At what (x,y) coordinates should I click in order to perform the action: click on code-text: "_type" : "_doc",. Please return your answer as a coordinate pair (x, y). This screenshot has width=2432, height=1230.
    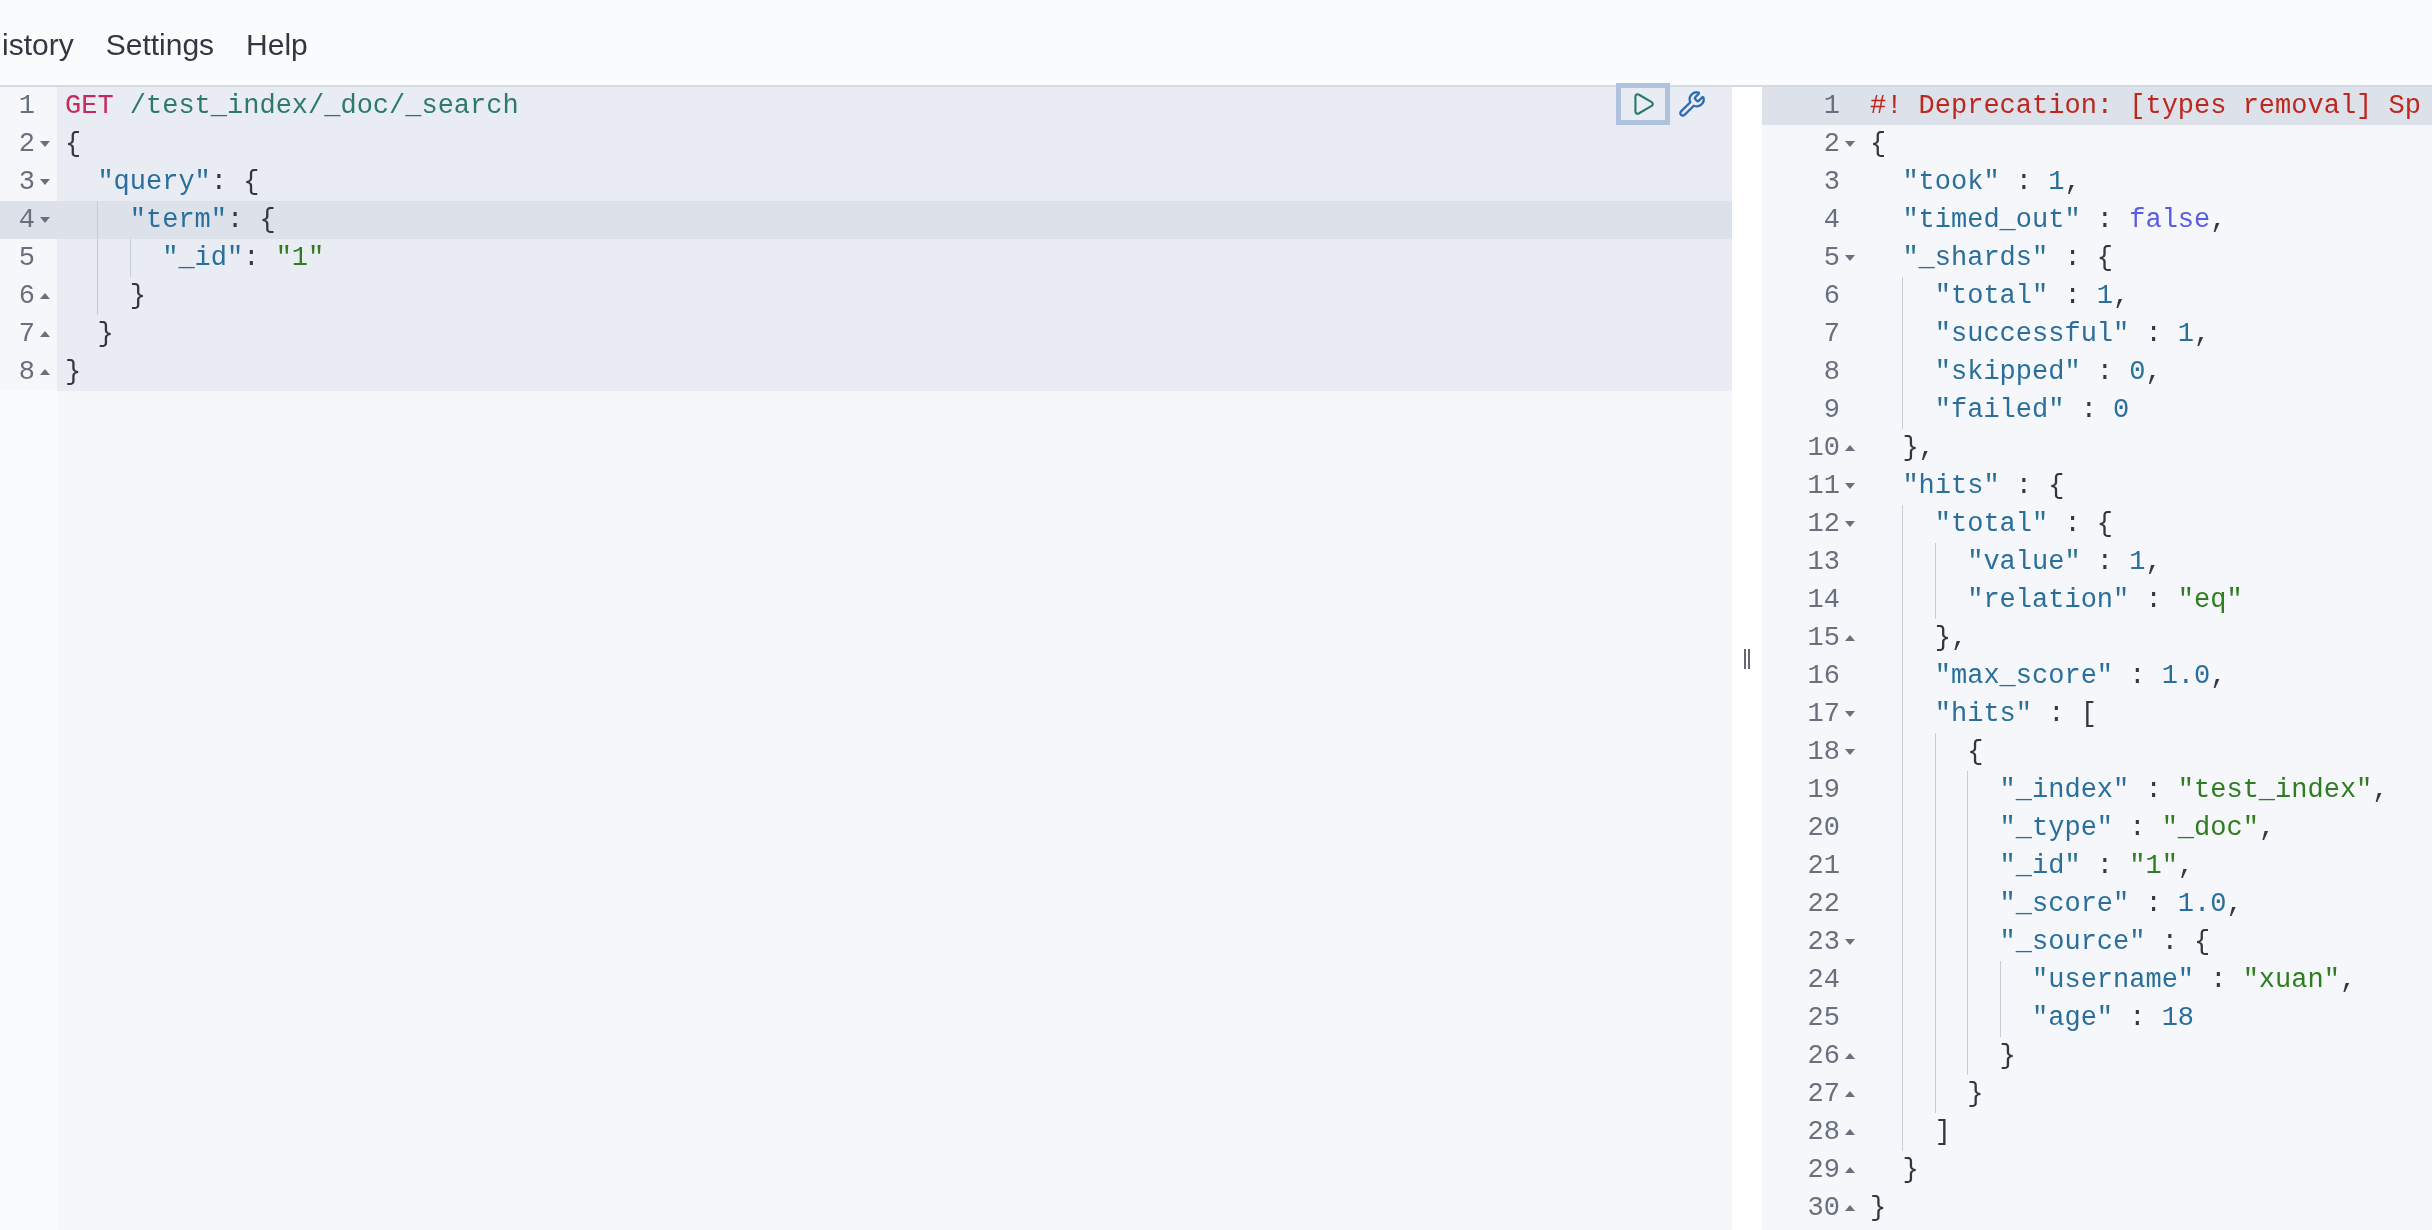
    Looking at the image, I should click on (2137, 828).